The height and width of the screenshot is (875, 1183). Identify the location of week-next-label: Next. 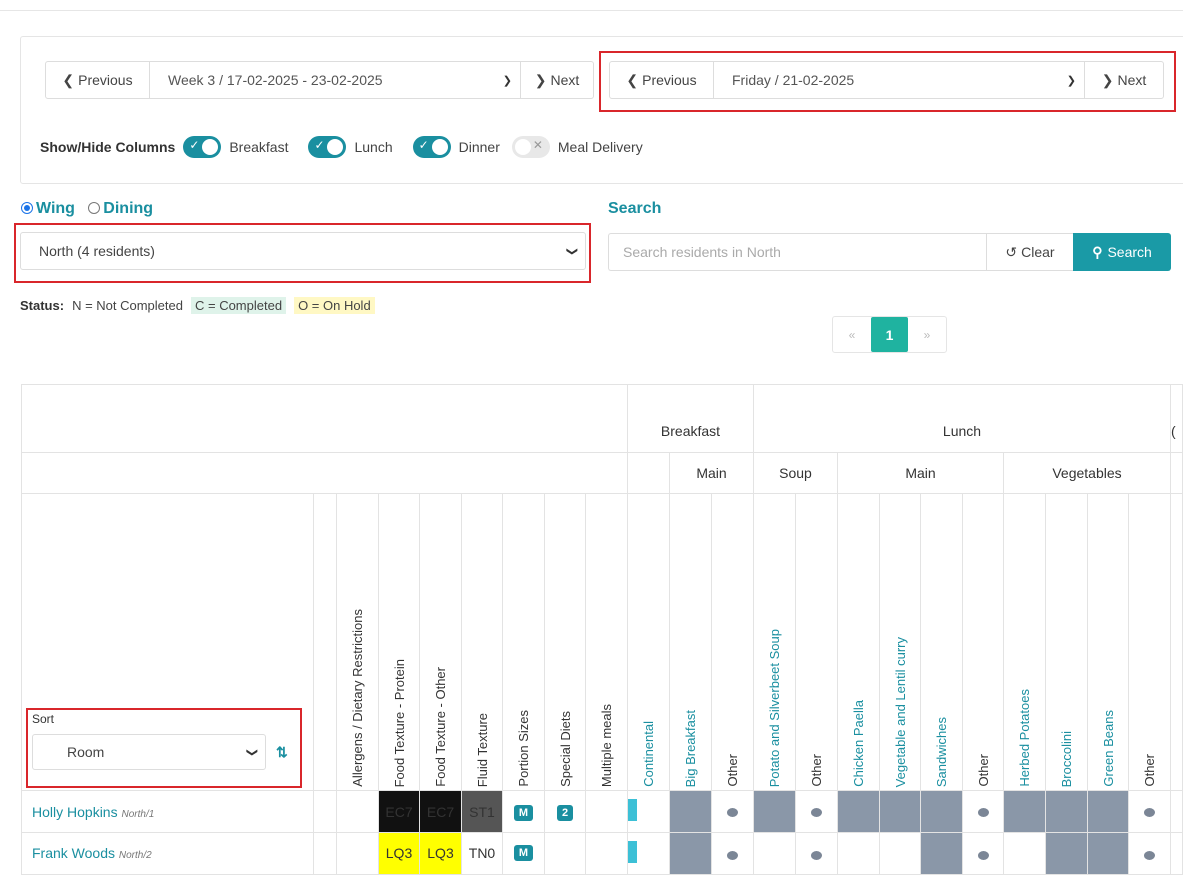
(565, 80).